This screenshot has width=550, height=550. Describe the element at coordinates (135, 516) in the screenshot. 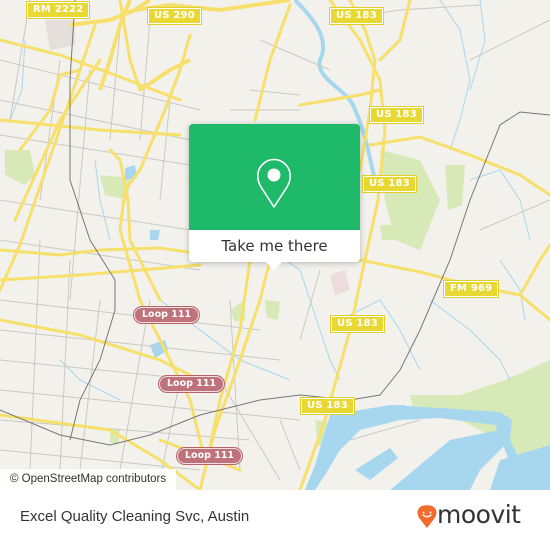

I see `place-name: Excel Quality Cleaning Svc, Austin` at that location.